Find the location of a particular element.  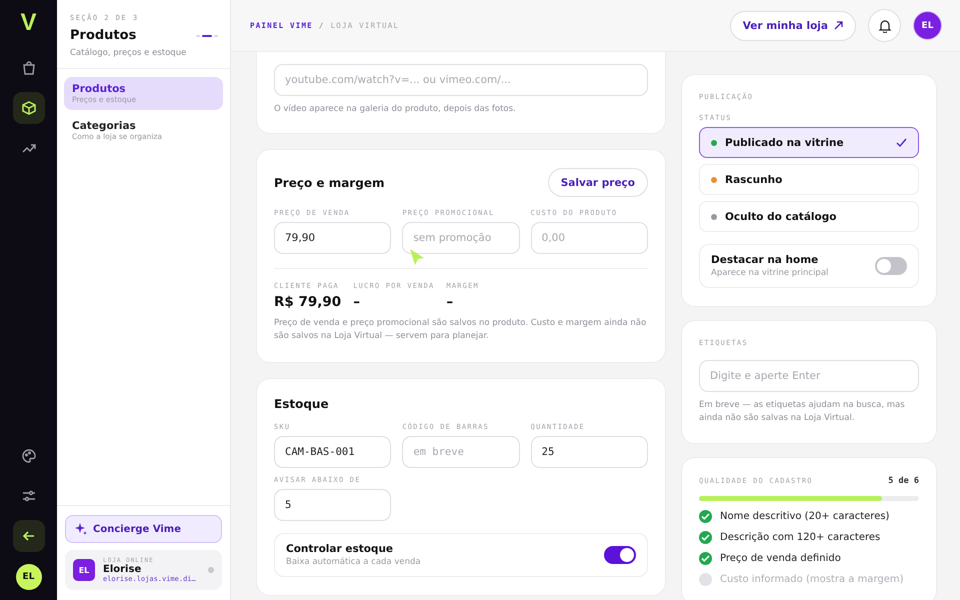

notifications-button is located at coordinates (884, 25).